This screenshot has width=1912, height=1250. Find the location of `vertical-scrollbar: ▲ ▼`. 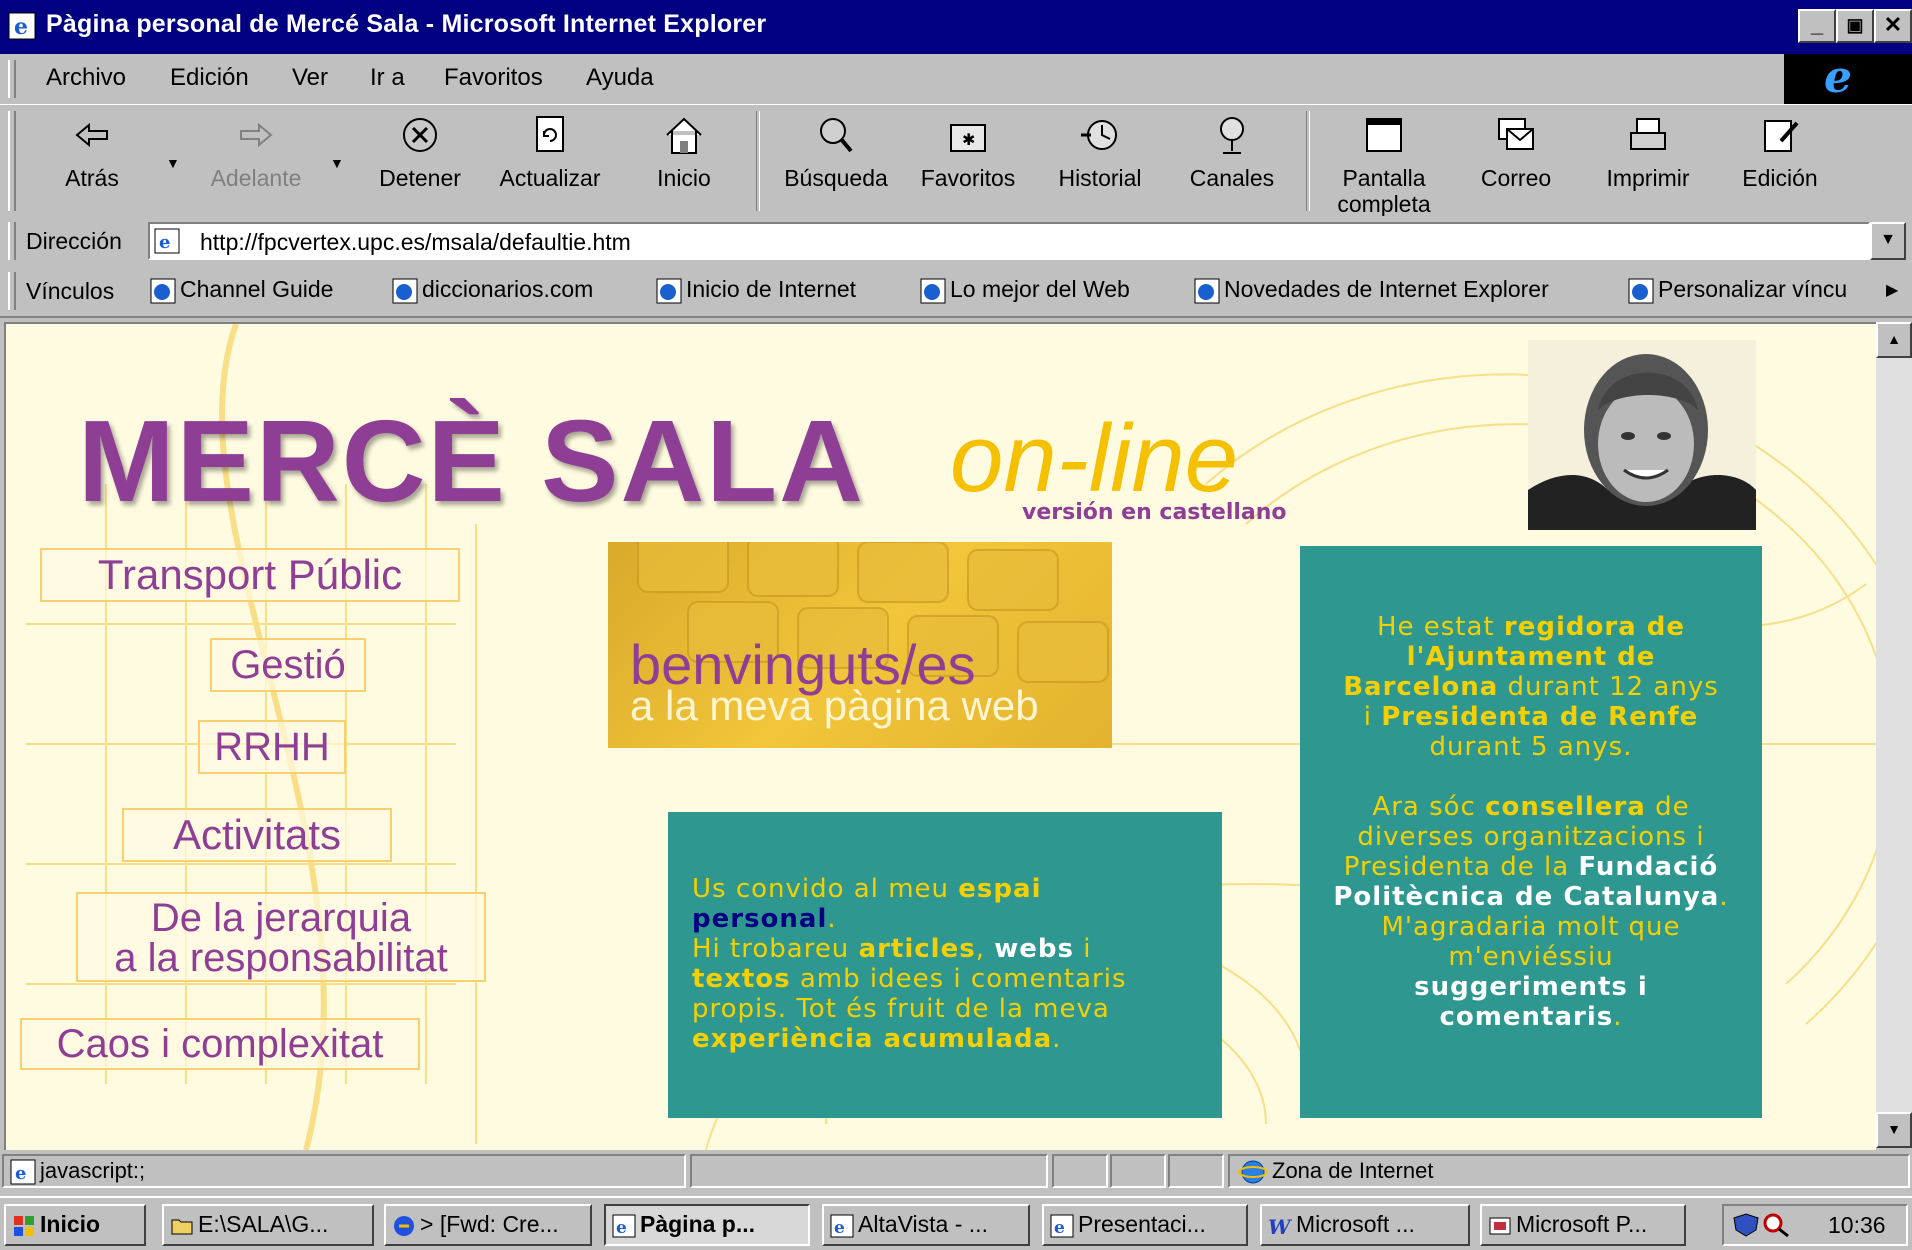

vertical-scrollbar: ▲ ▼ is located at coordinates (1894, 735).